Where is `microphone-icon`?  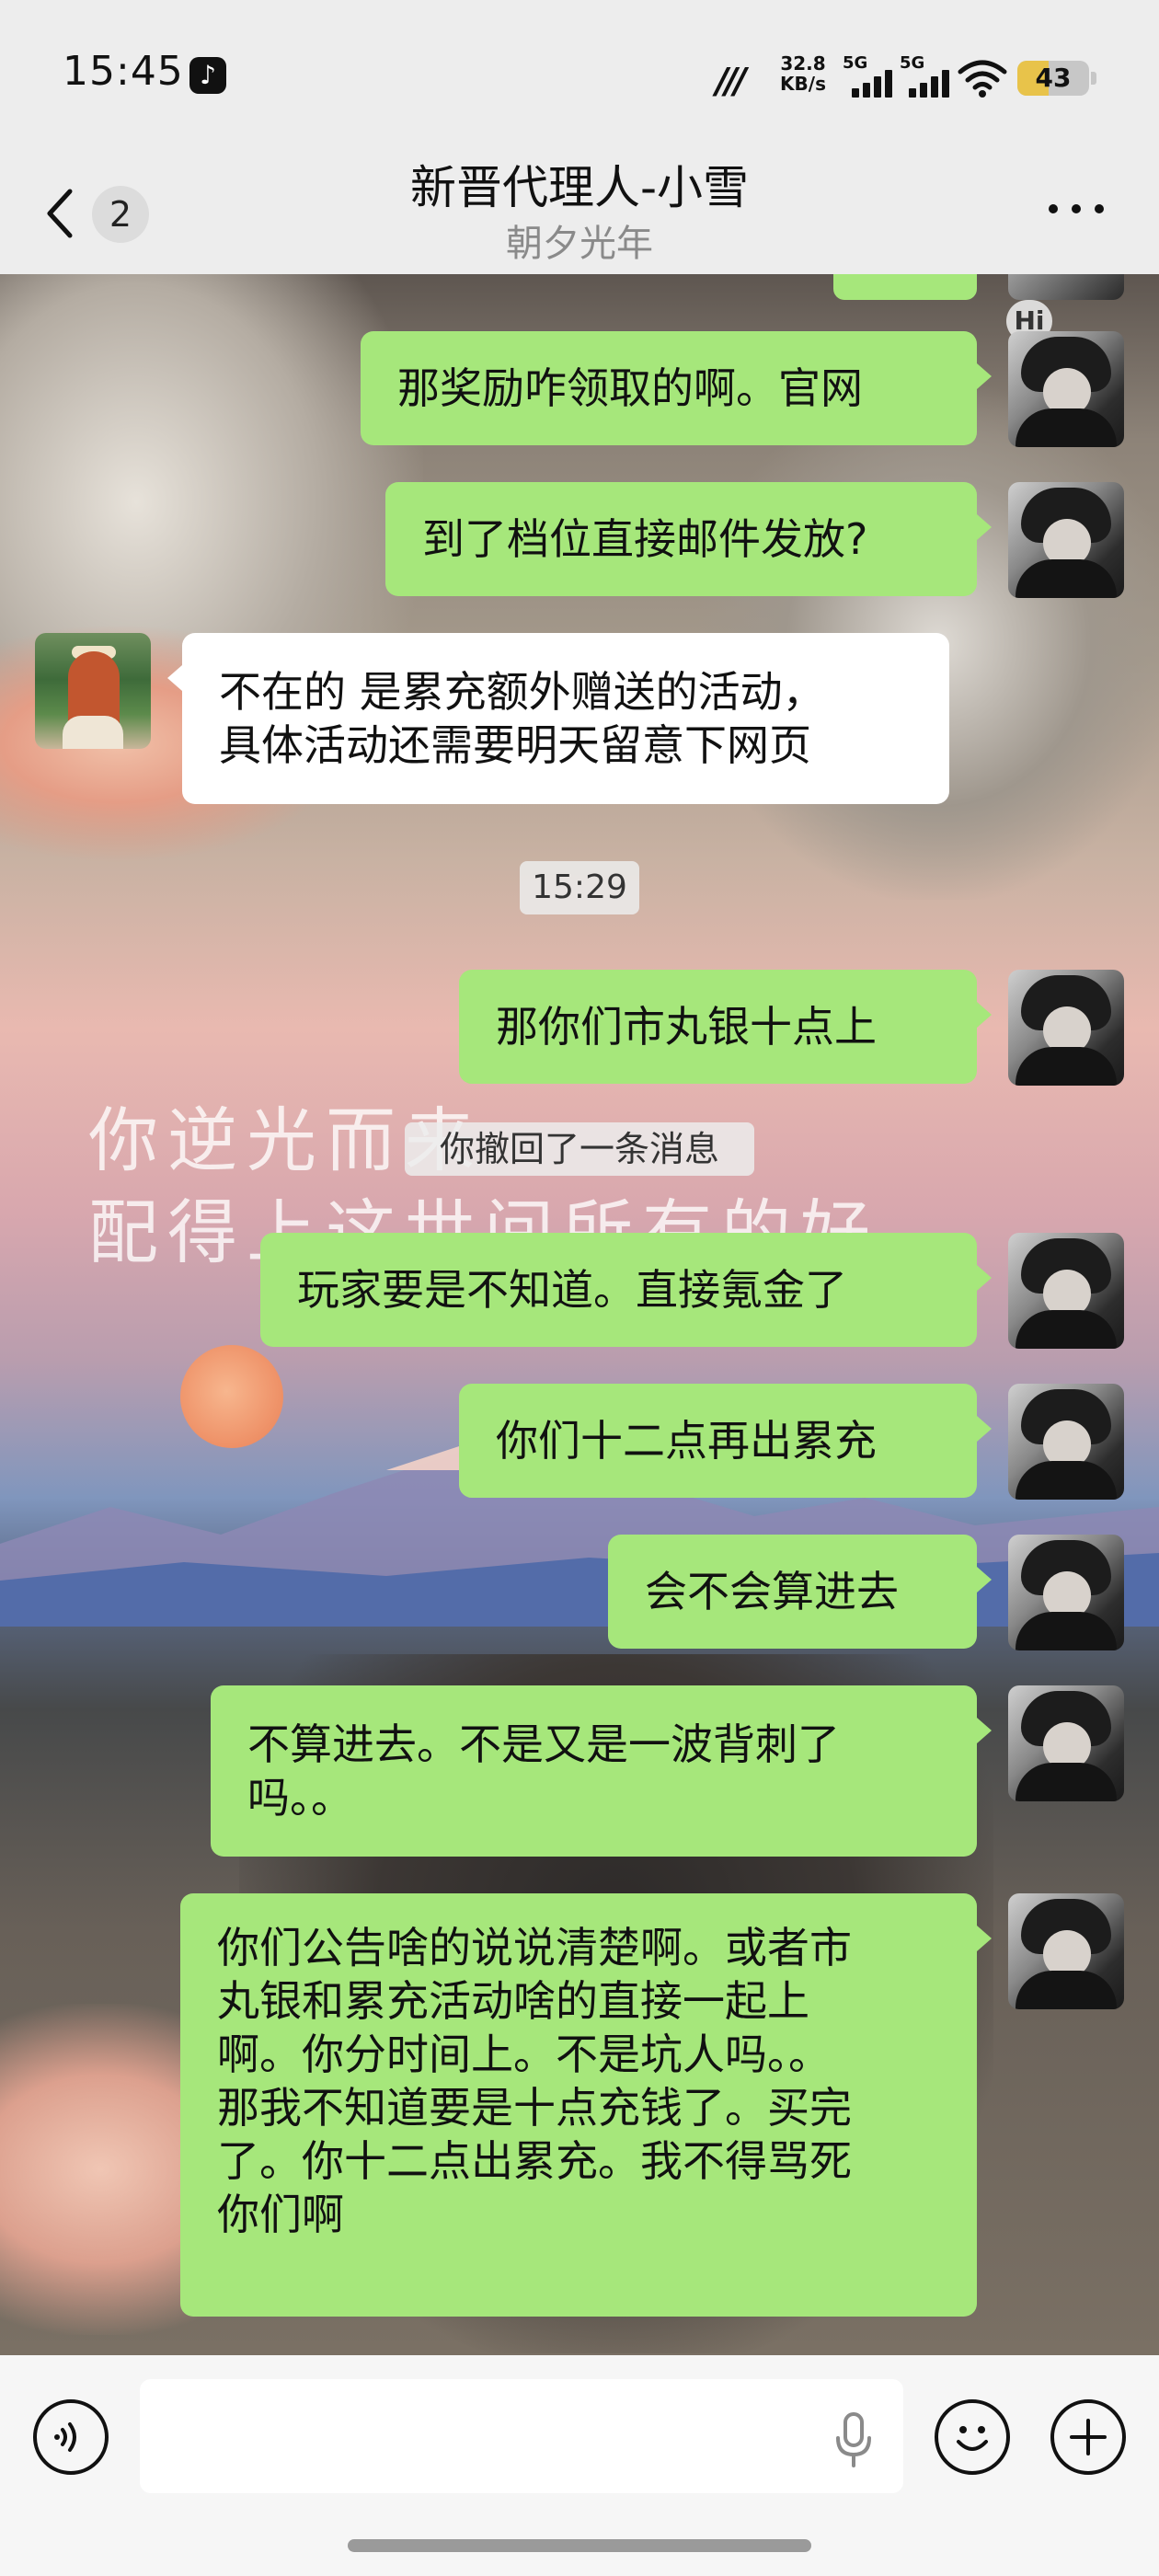
microphone-icon is located at coordinates (853, 2439).